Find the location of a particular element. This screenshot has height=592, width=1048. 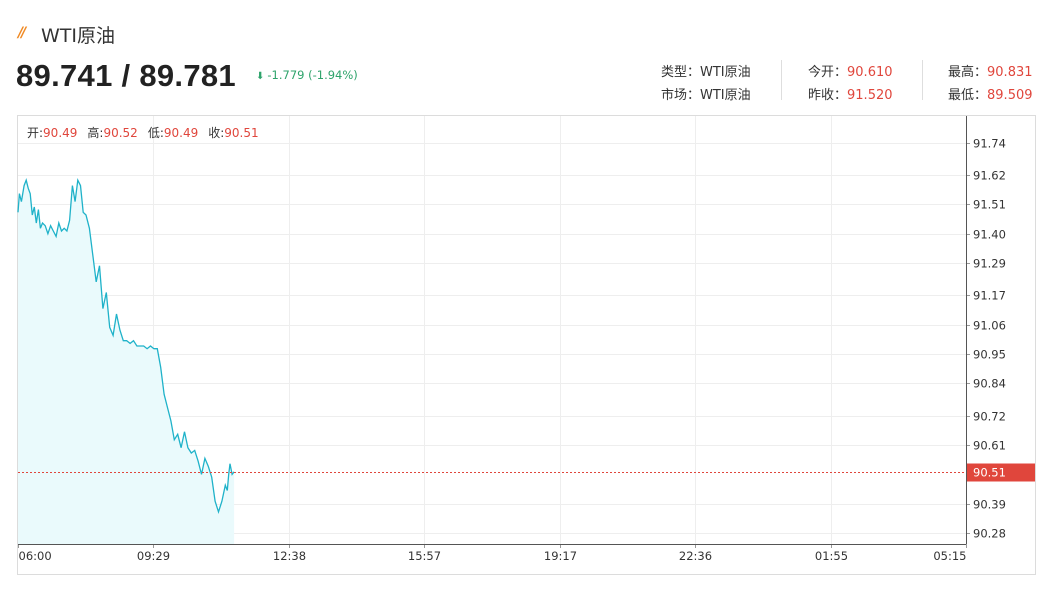

y-tick-label: 90.84 is located at coordinates (989, 384).